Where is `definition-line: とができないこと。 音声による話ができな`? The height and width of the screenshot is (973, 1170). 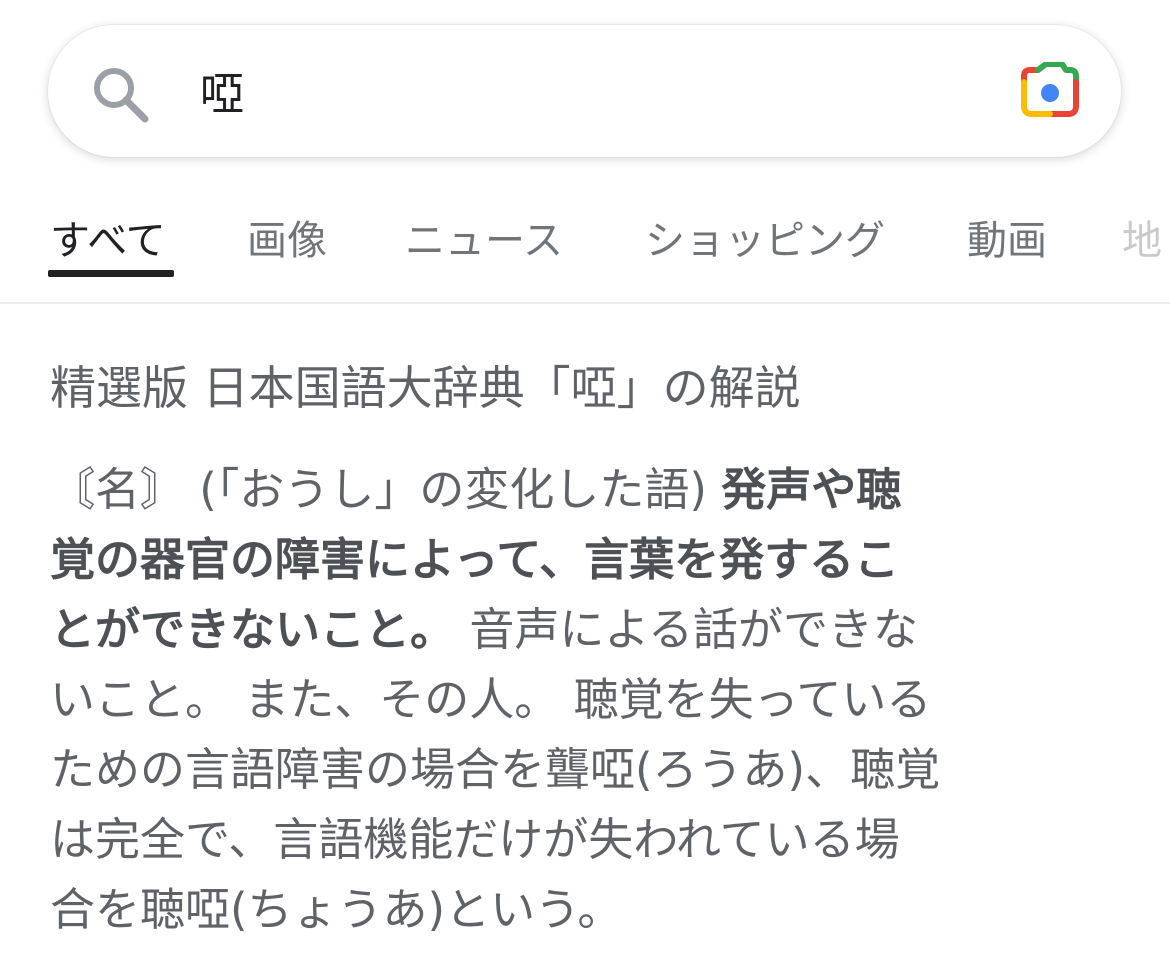 definition-line: とができないこと。 音声による話ができな is located at coordinates (587, 630).